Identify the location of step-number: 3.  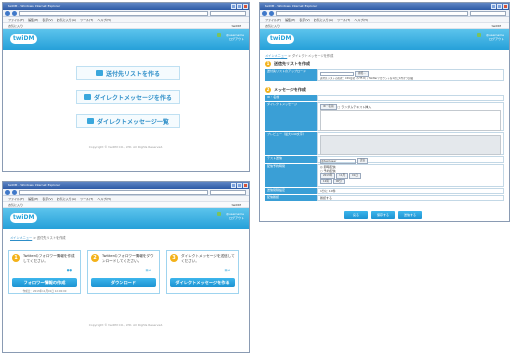
(174, 258).